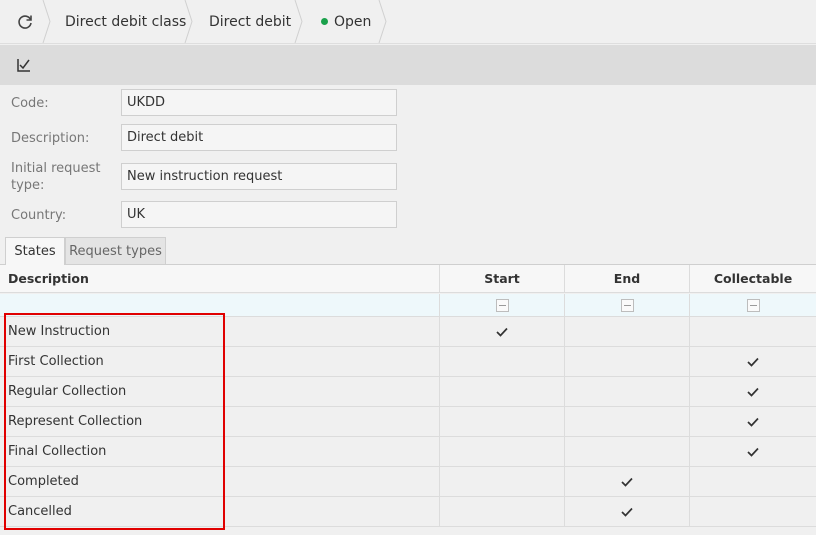 The width and height of the screenshot is (816, 535). I want to click on table-row: New Instruction, so click(408, 332).